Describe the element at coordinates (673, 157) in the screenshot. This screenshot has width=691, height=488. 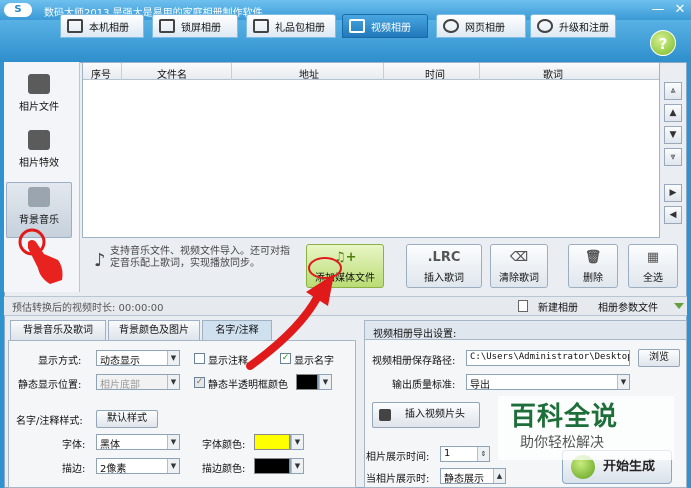
I see `move-bottom-button: ⩔` at that location.